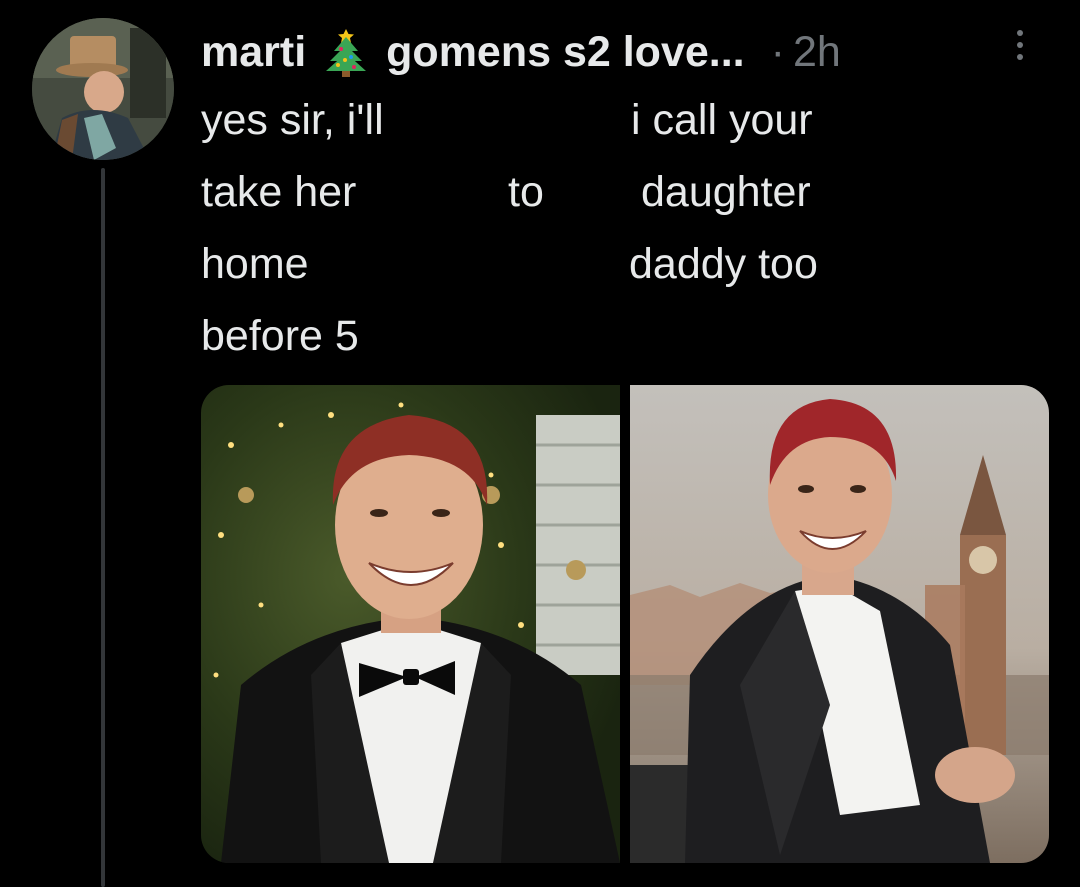 The height and width of the screenshot is (887, 1080). Describe the element at coordinates (526, 192) in the screenshot. I see `tweet-text-line: to` at that location.